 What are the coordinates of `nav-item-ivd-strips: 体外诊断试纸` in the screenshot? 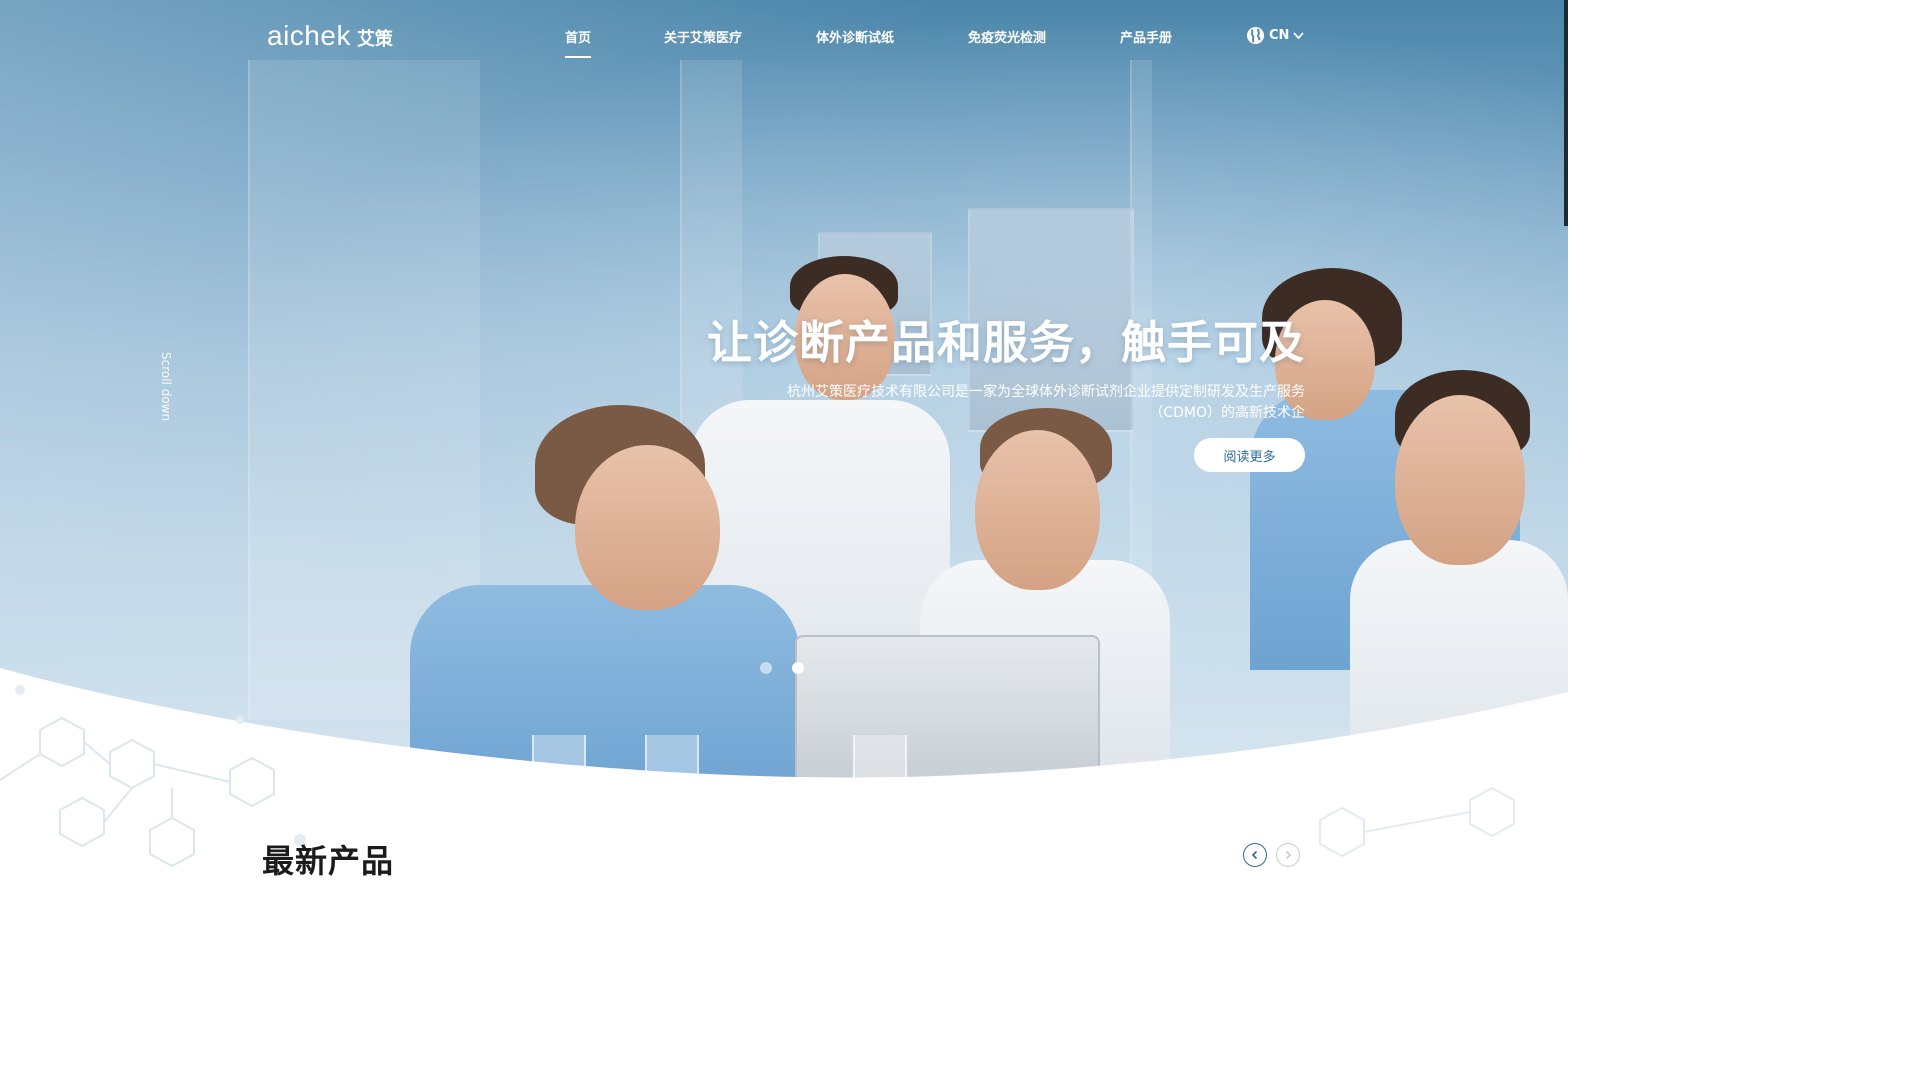 It's located at (855, 36).